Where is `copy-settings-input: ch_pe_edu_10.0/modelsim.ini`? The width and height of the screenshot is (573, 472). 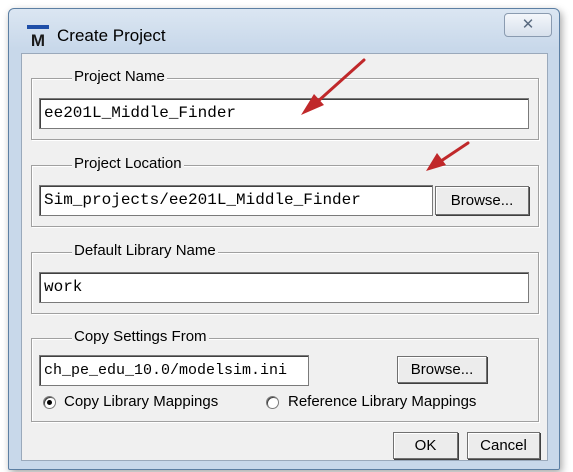 copy-settings-input: ch_pe_edu_10.0/modelsim.ini is located at coordinates (174, 370).